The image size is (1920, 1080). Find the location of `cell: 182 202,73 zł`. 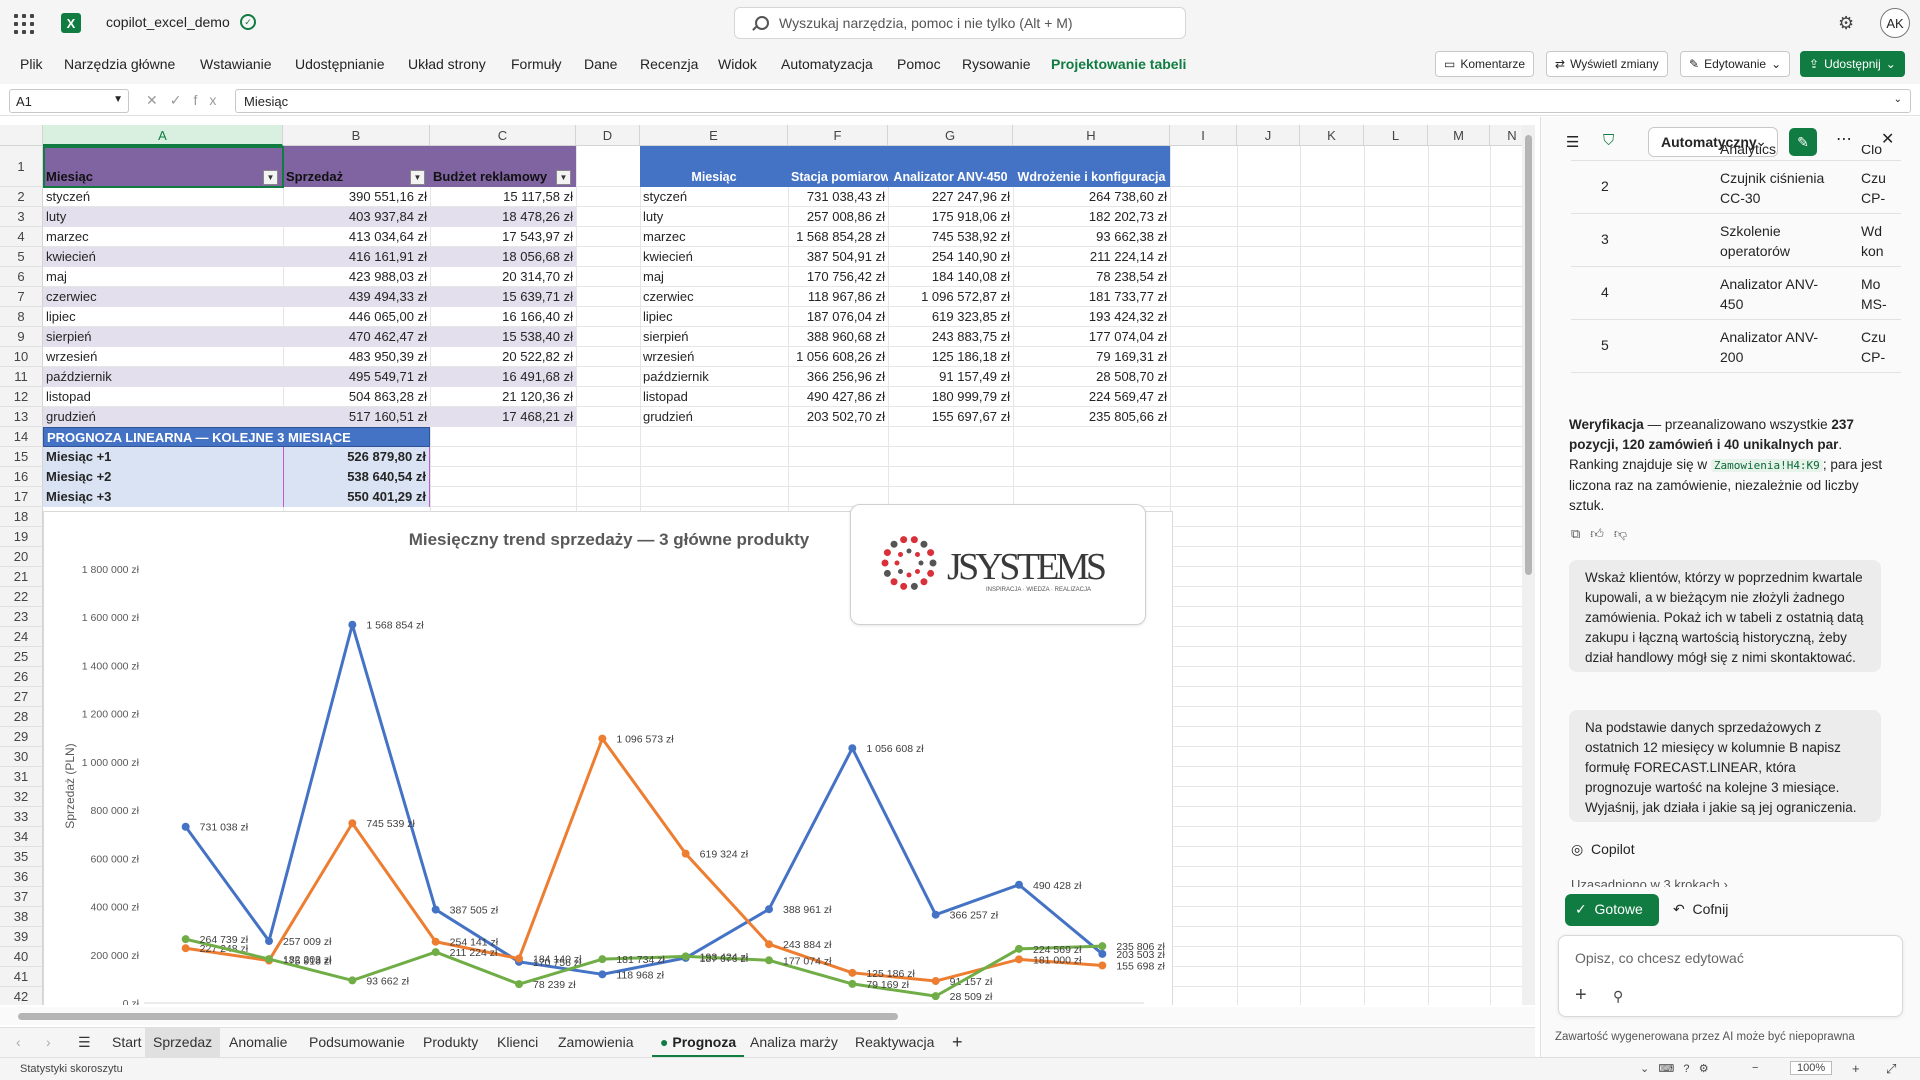

cell: 182 202,73 zł is located at coordinates (1091, 217).